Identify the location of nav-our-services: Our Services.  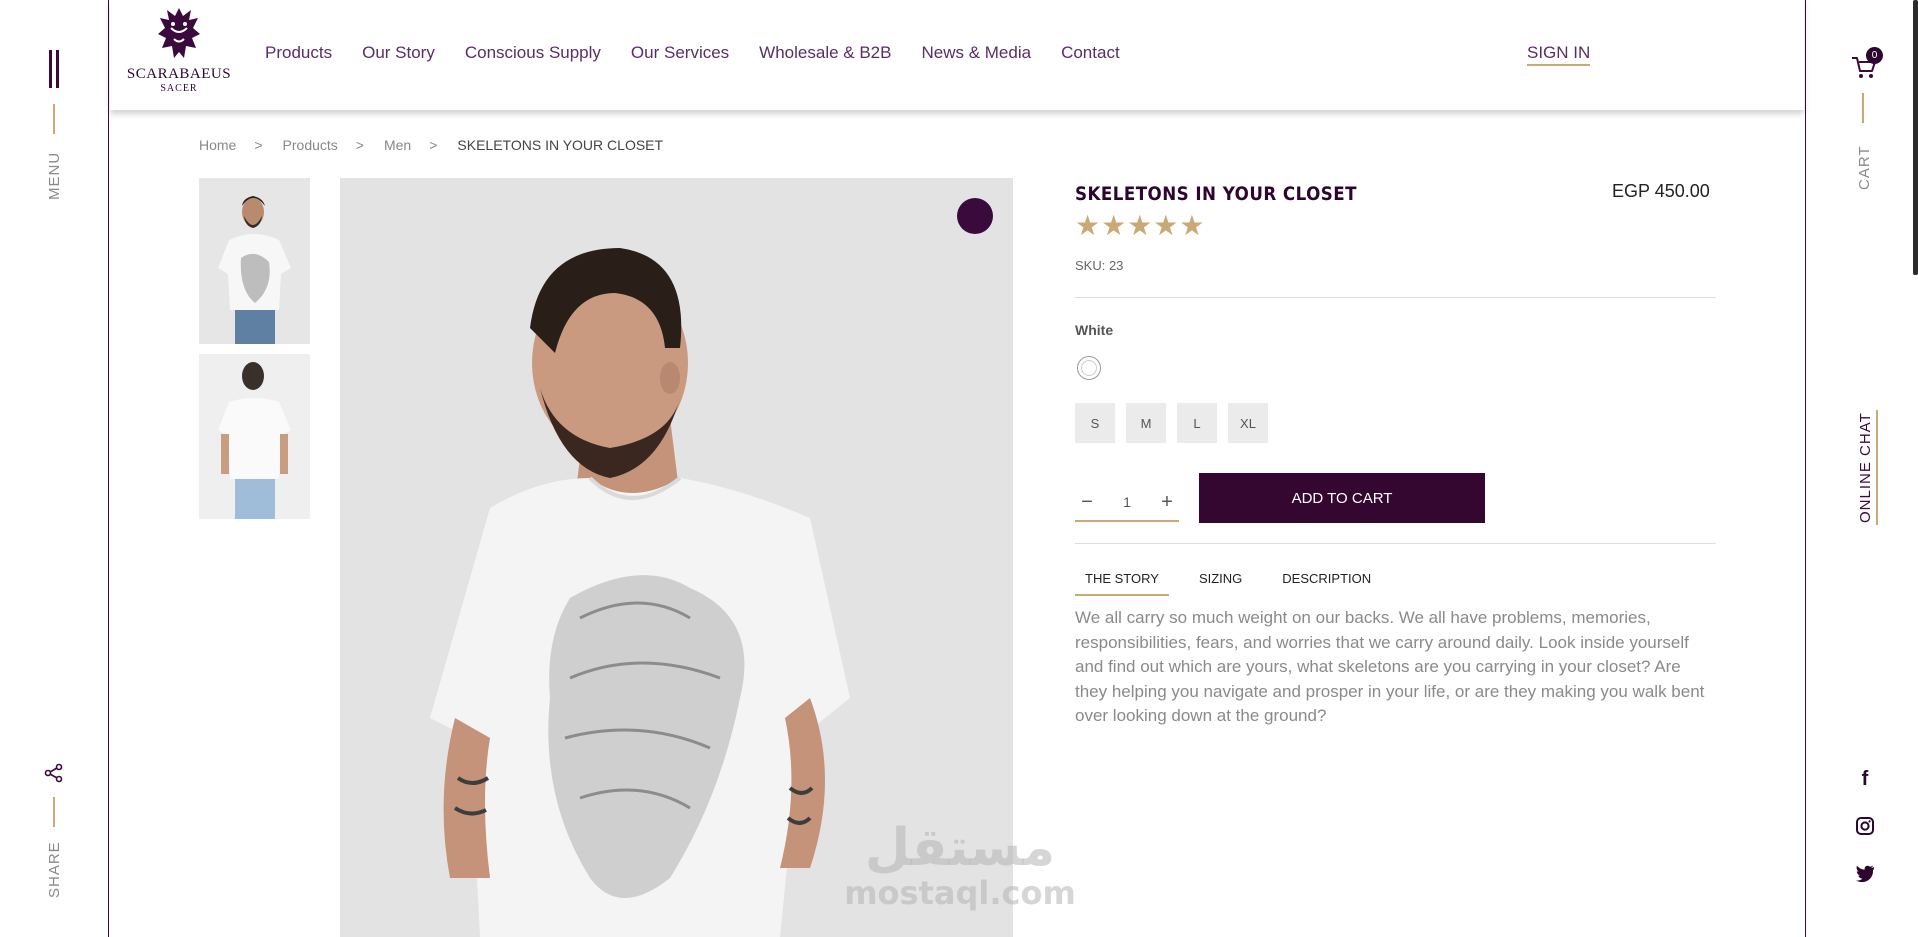
(680, 53).